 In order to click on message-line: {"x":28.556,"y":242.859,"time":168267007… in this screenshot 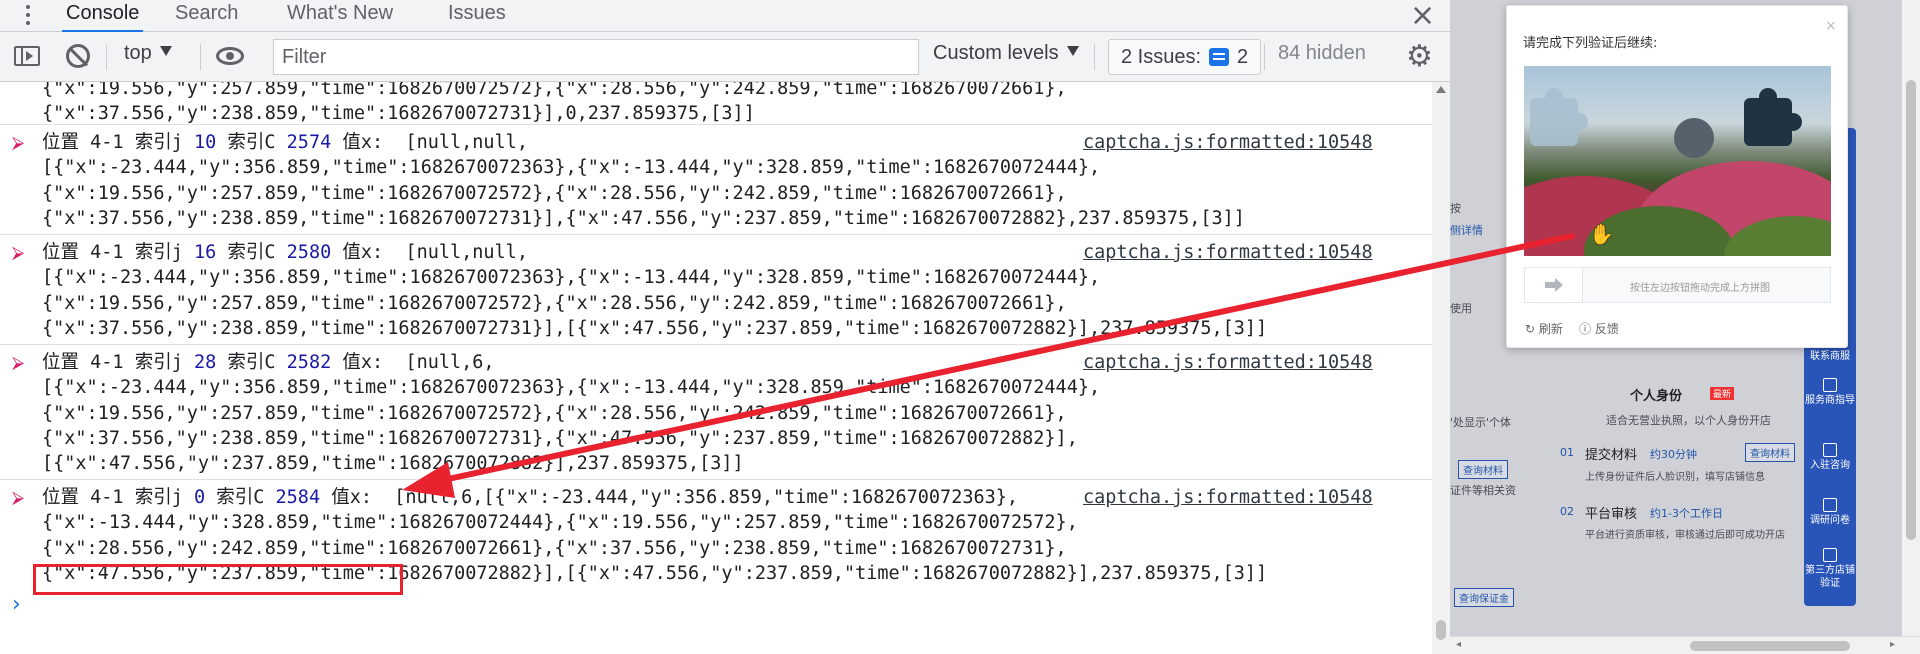, I will do `click(554, 548)`.